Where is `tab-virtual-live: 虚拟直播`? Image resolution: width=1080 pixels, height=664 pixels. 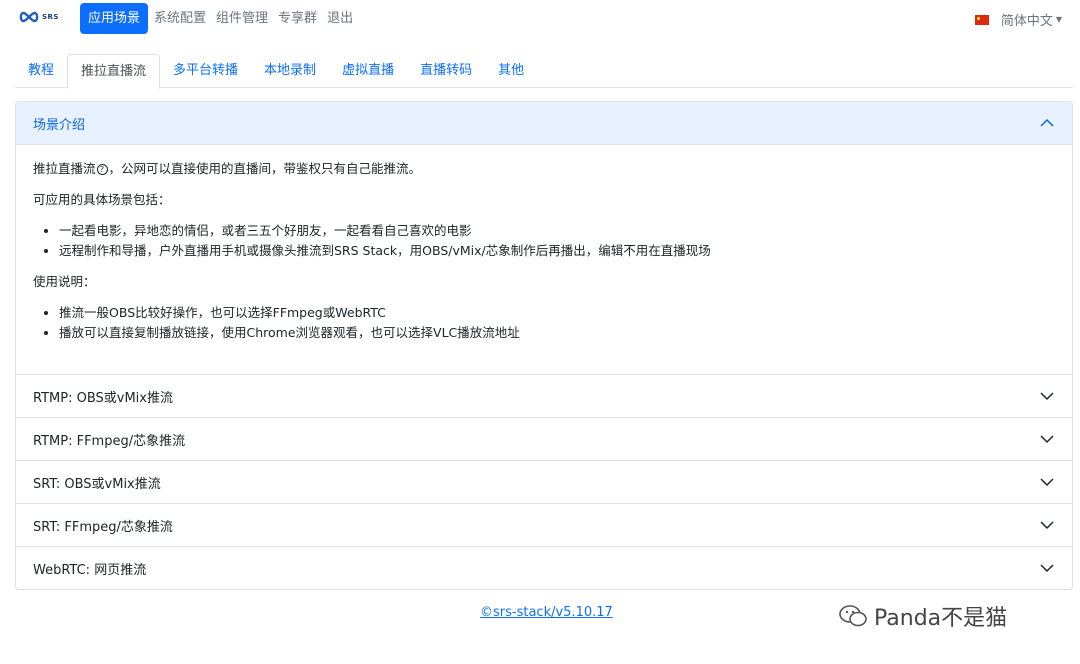 tab-virtual-live: 虚拟直播 is located at coordinates (368, 71).